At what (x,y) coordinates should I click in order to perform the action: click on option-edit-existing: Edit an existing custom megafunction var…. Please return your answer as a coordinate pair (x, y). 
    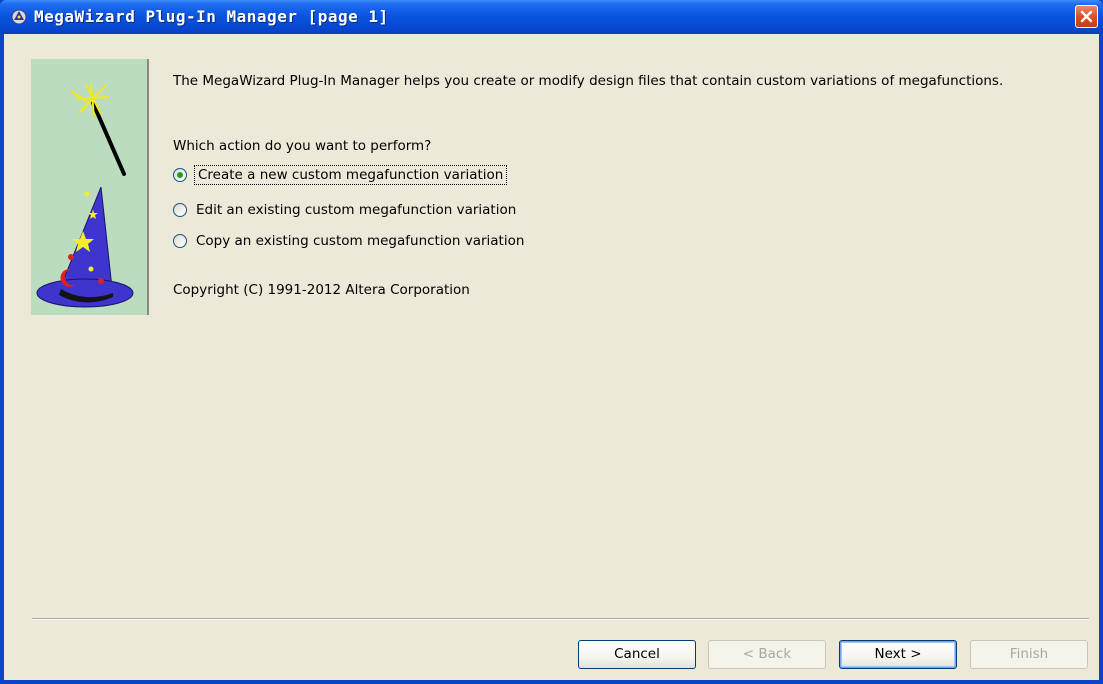
    Looking at the image, I should click on (344, 210).